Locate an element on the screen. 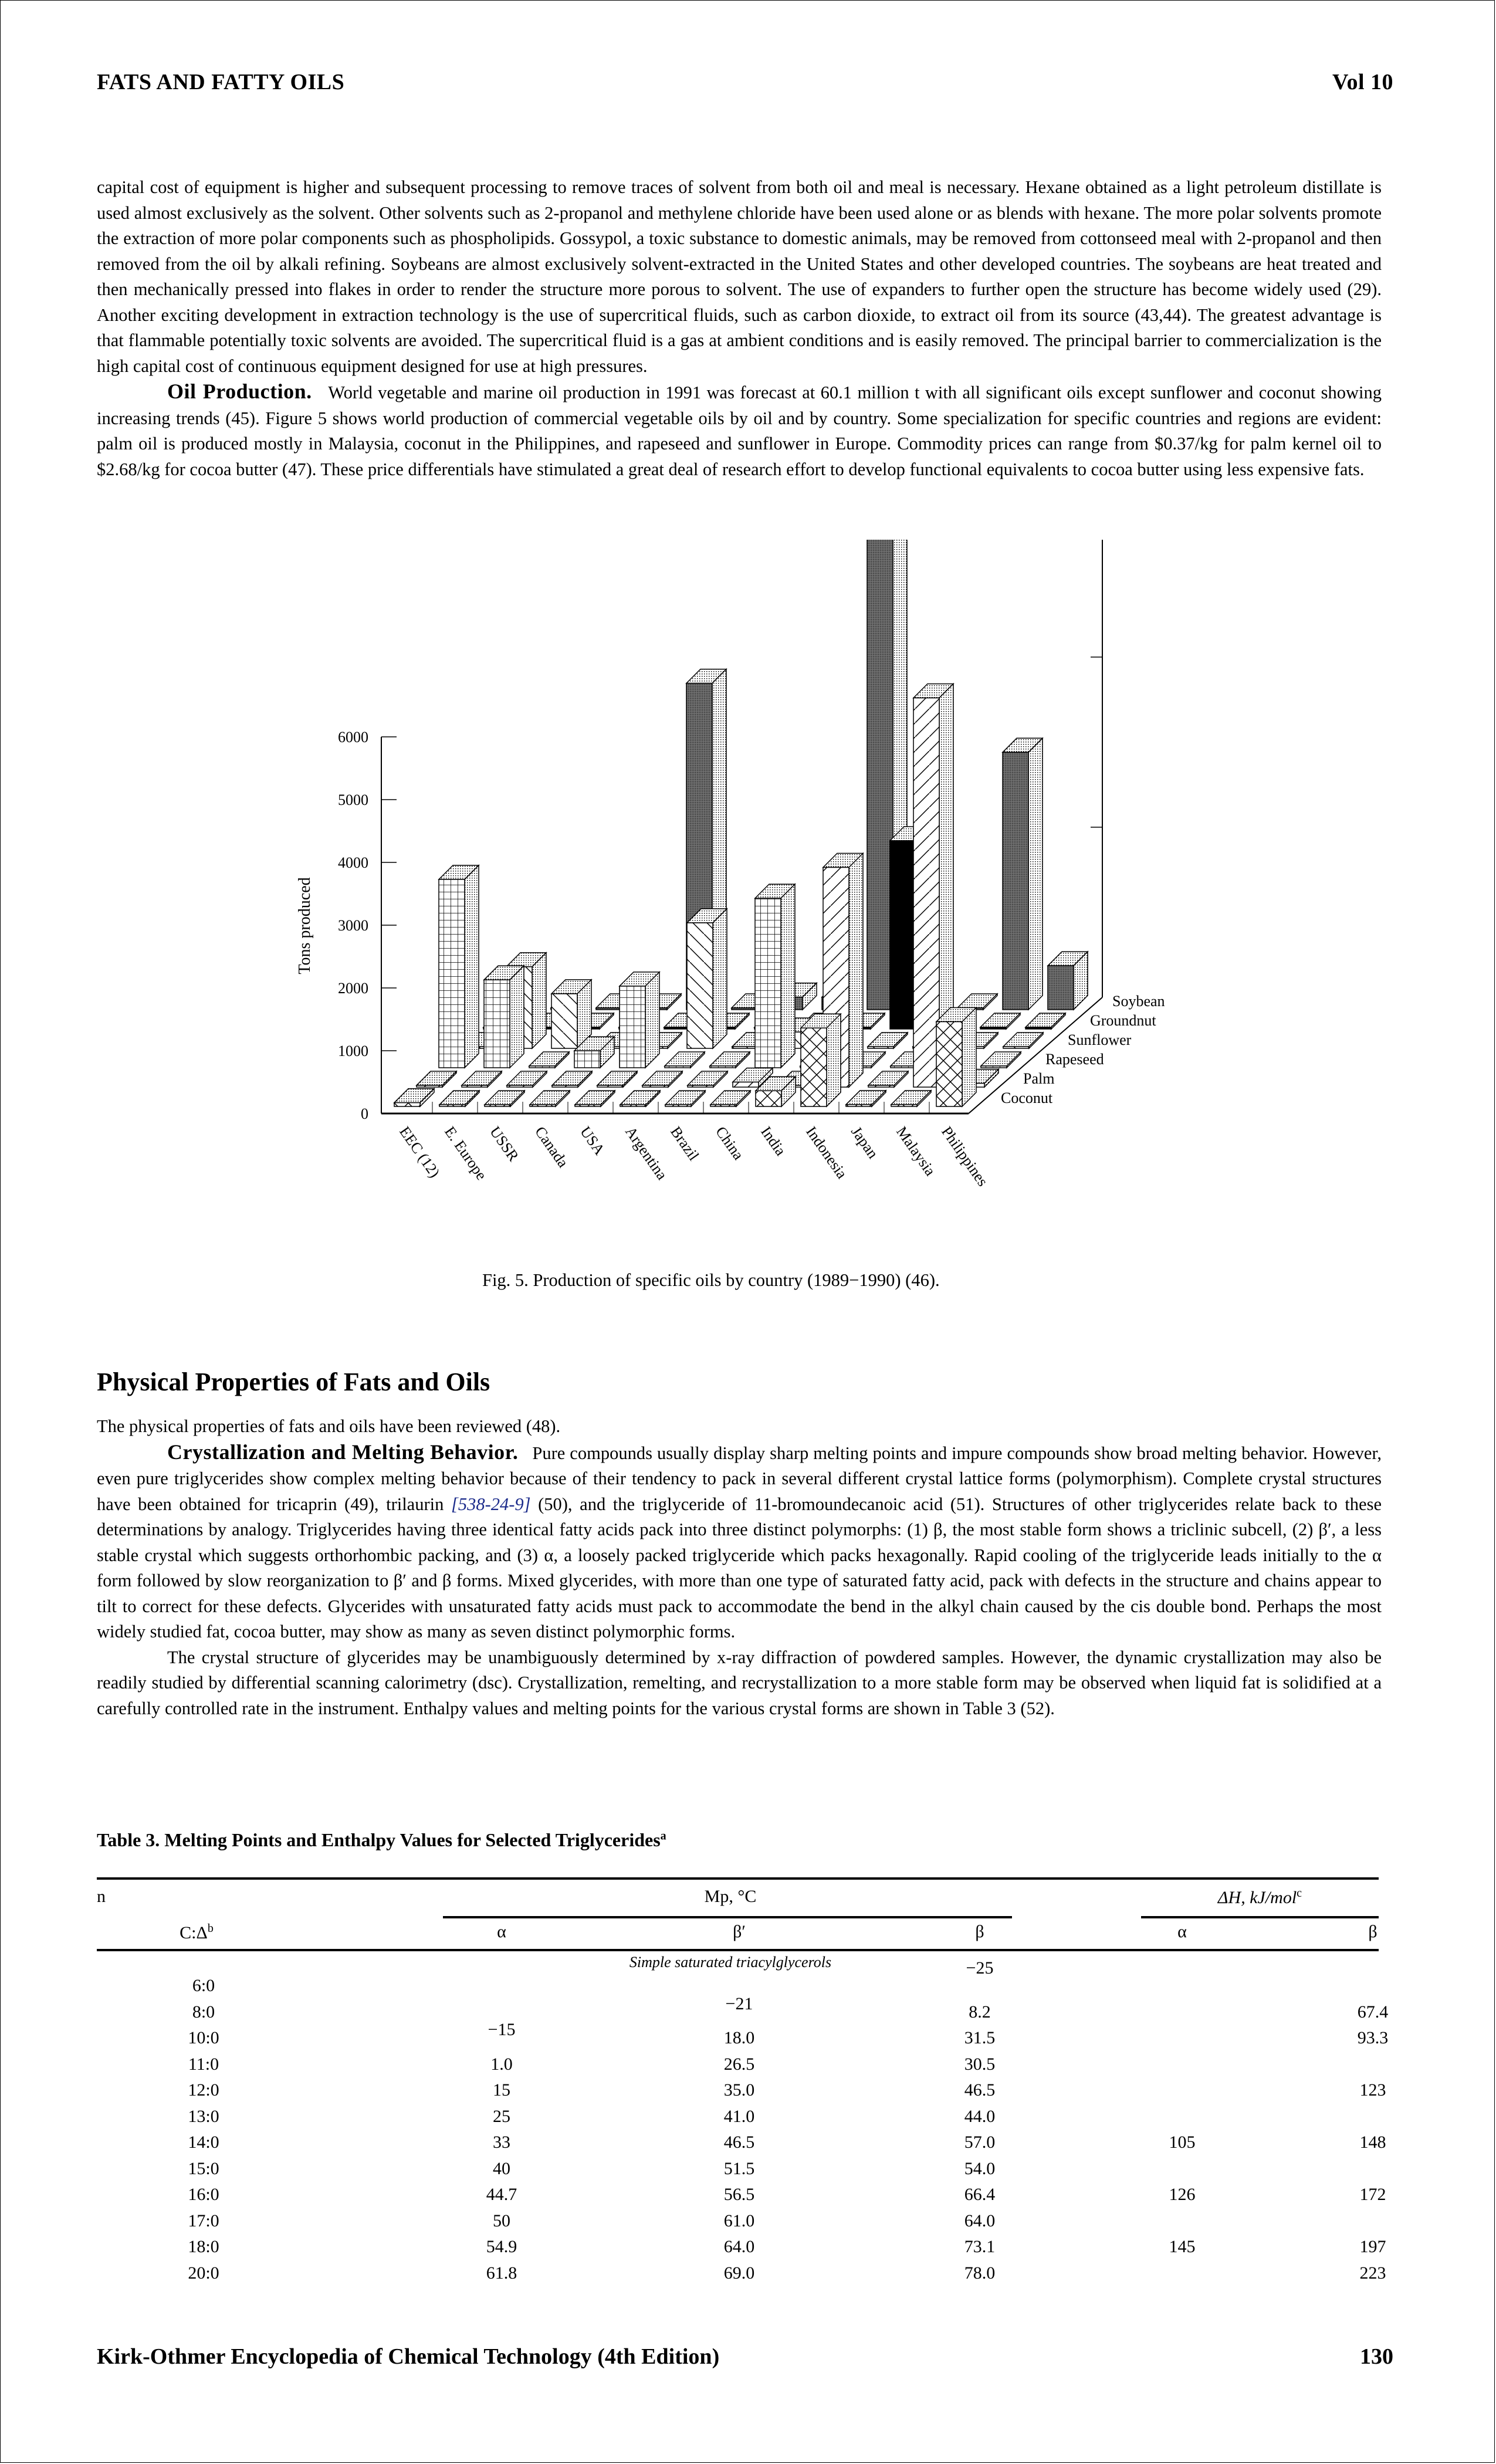 Image resolution: width=1496 pixels, height=2464 pixels. table-group-header-dh-text: ΔH, kJ/mol is located at coordinates (1257, 1897).